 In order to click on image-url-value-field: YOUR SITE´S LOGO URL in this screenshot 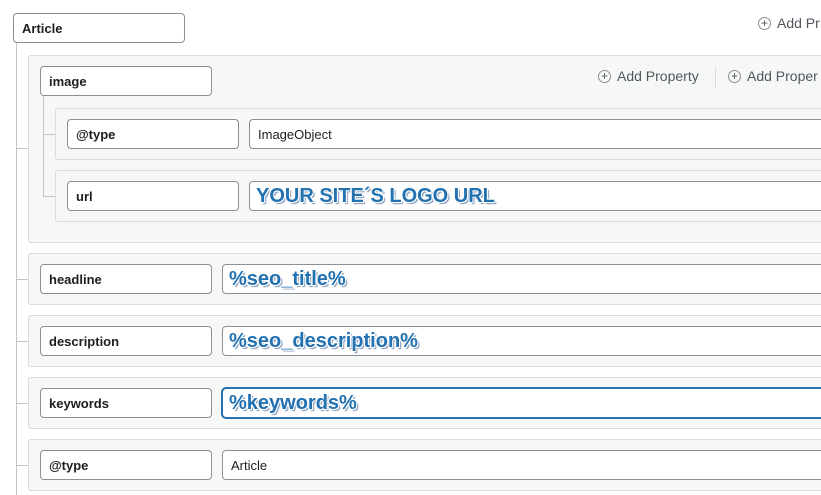, I will do `click(535, 196)`.